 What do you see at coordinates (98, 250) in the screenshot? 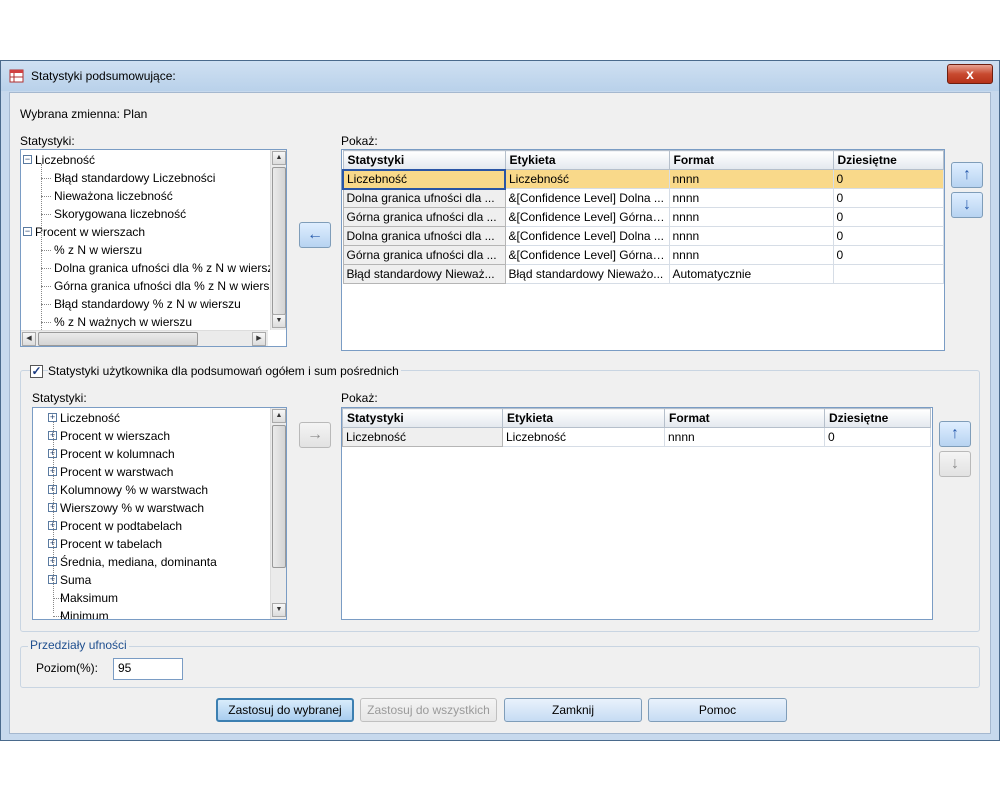
I see `tree-item: % z N w wierszu` at bounding box center [98, 250].